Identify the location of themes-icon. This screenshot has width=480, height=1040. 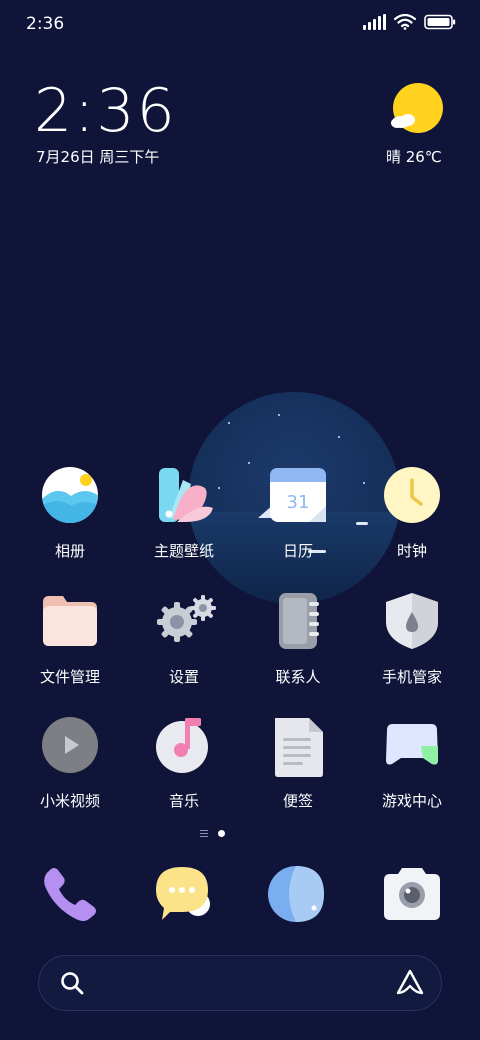
(186, 495).